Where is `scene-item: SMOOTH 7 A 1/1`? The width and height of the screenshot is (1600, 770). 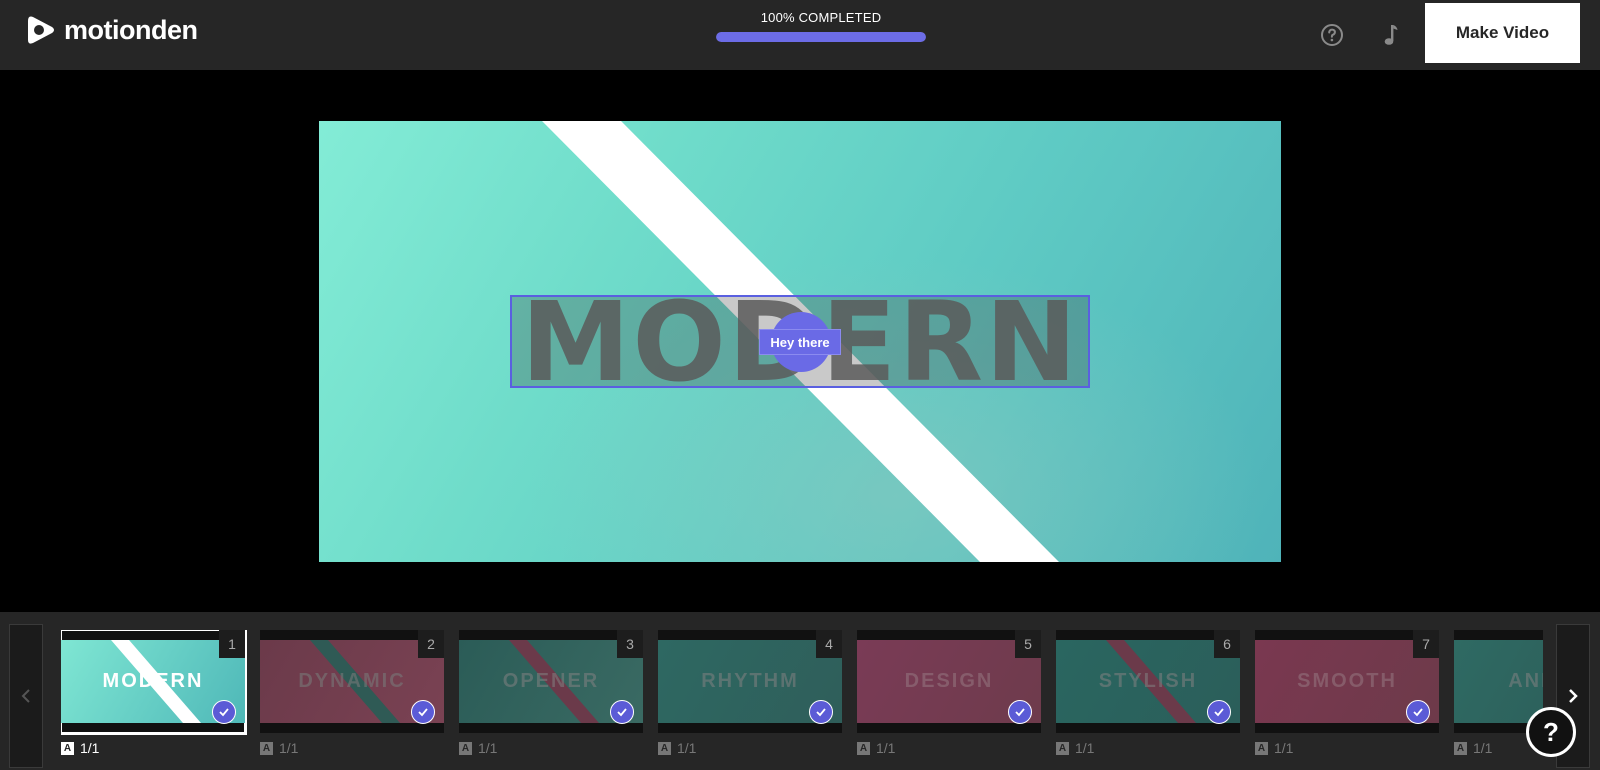 scene-item: SMOOTH 7 A 1/1 is located at coordinates (1347, 693).